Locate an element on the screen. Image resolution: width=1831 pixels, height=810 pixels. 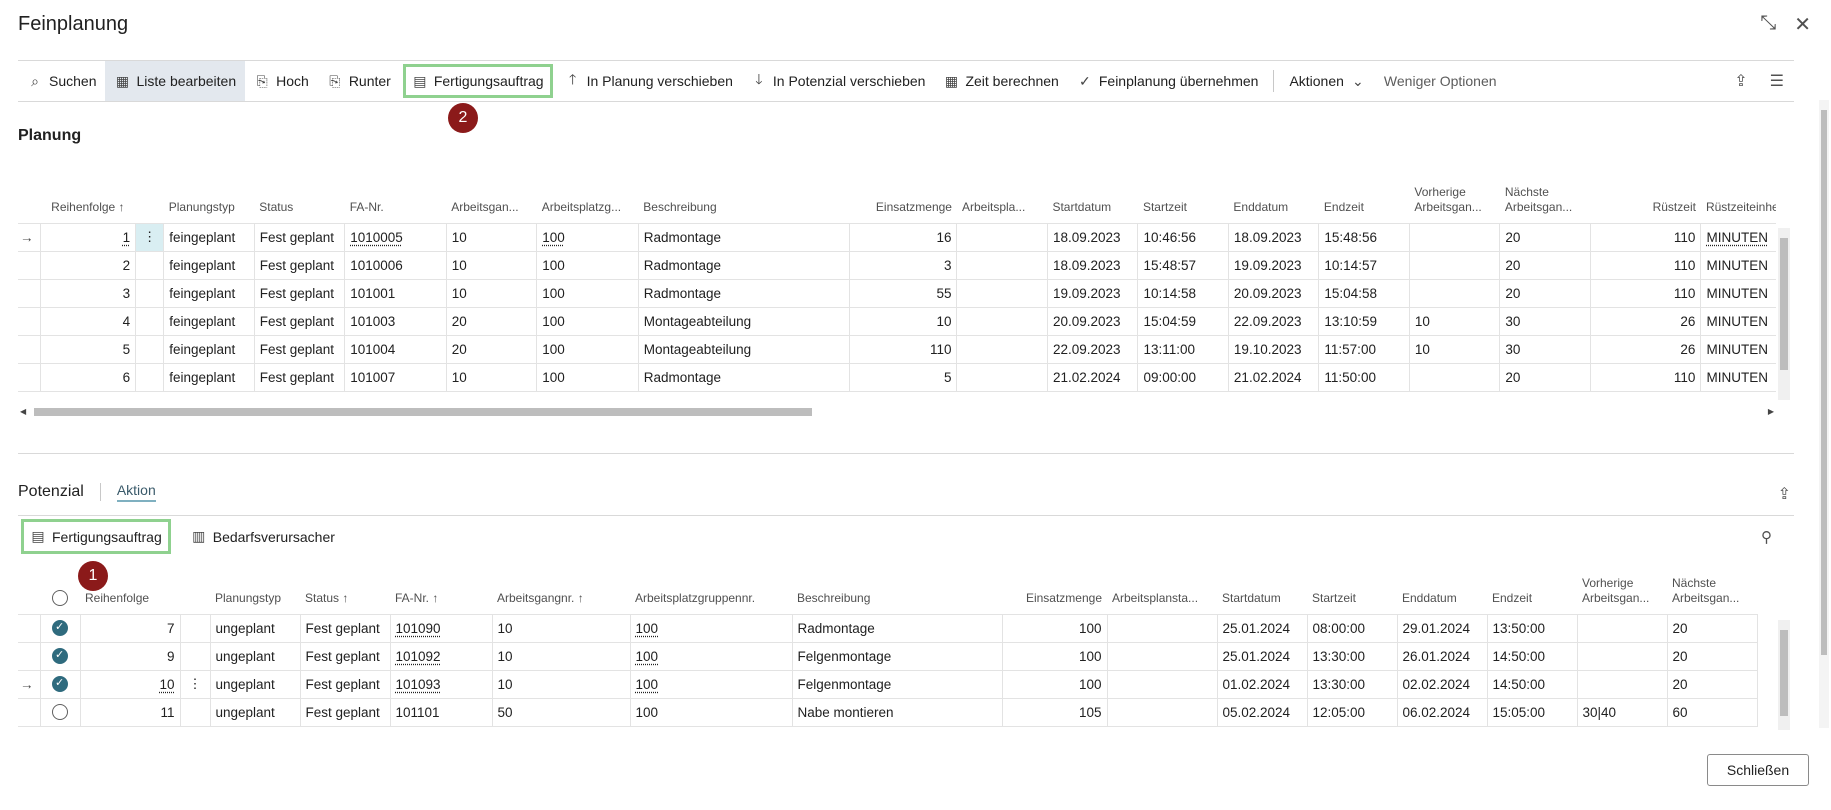
table-cell: Felgenmontage is located at coordinates (897, 684).